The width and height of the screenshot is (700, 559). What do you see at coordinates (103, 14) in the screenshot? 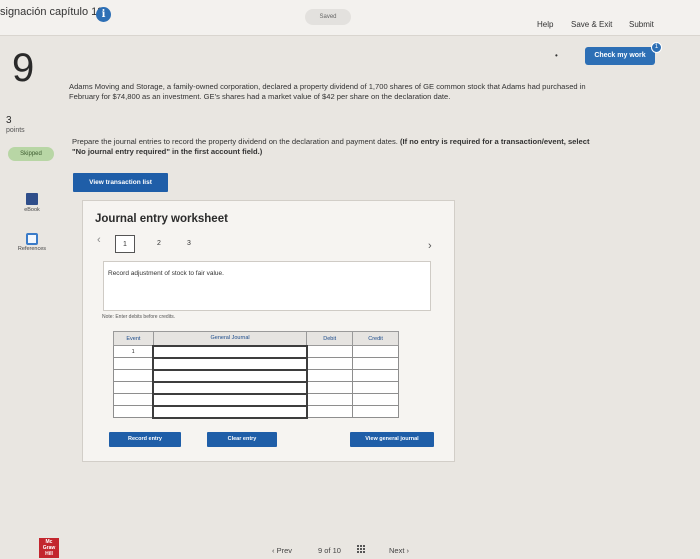
I see `info-icon: i` at bounding box center [103, 14].